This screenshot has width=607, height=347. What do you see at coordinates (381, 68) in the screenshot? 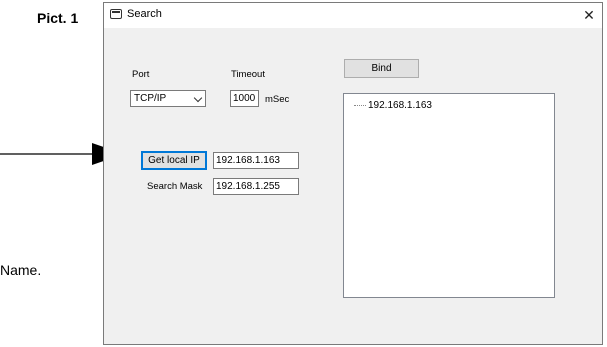
I see `bind-button: Bind` at bounding box center [381, 68].